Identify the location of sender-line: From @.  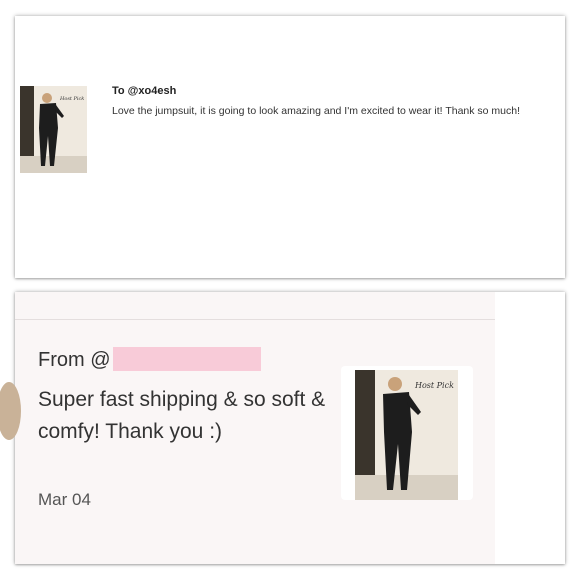
(149, 359).